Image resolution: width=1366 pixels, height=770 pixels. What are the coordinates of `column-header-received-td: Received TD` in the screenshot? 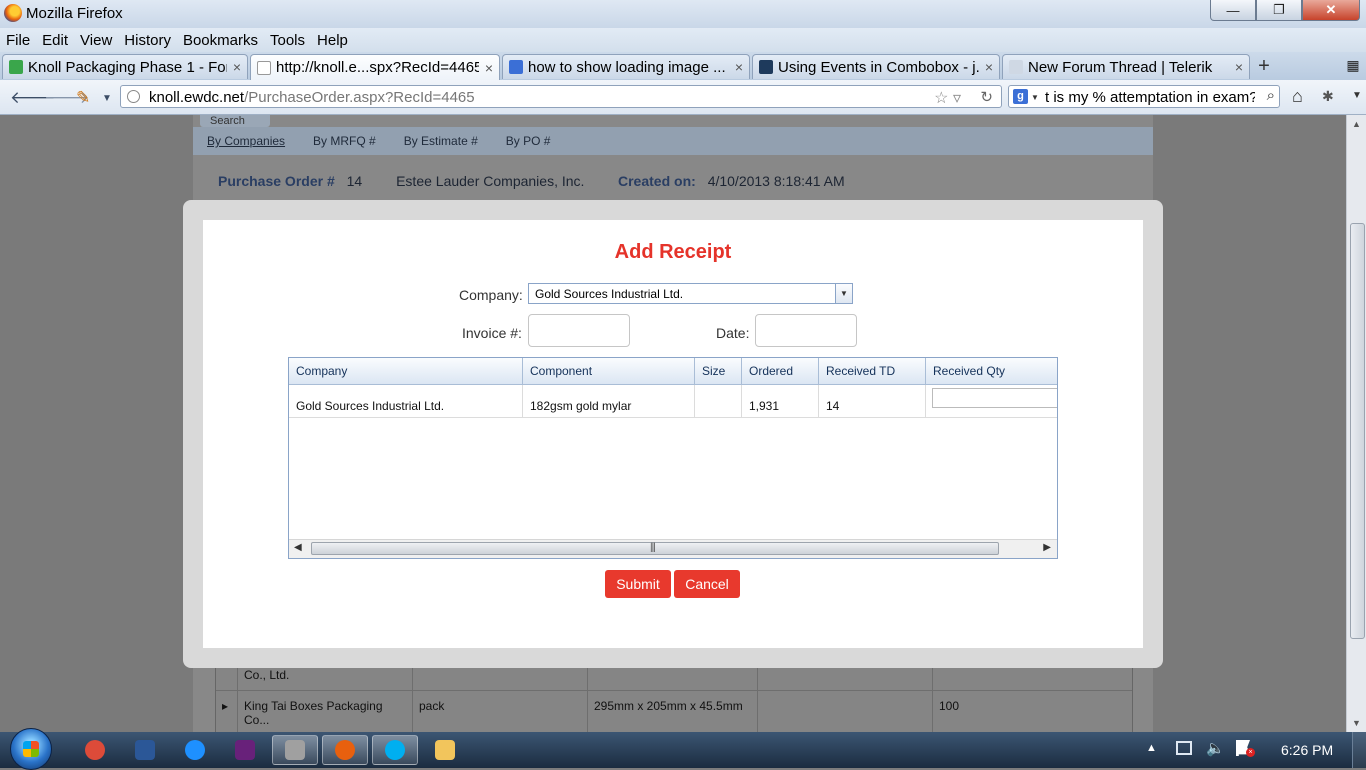 It's located at (872, 371).